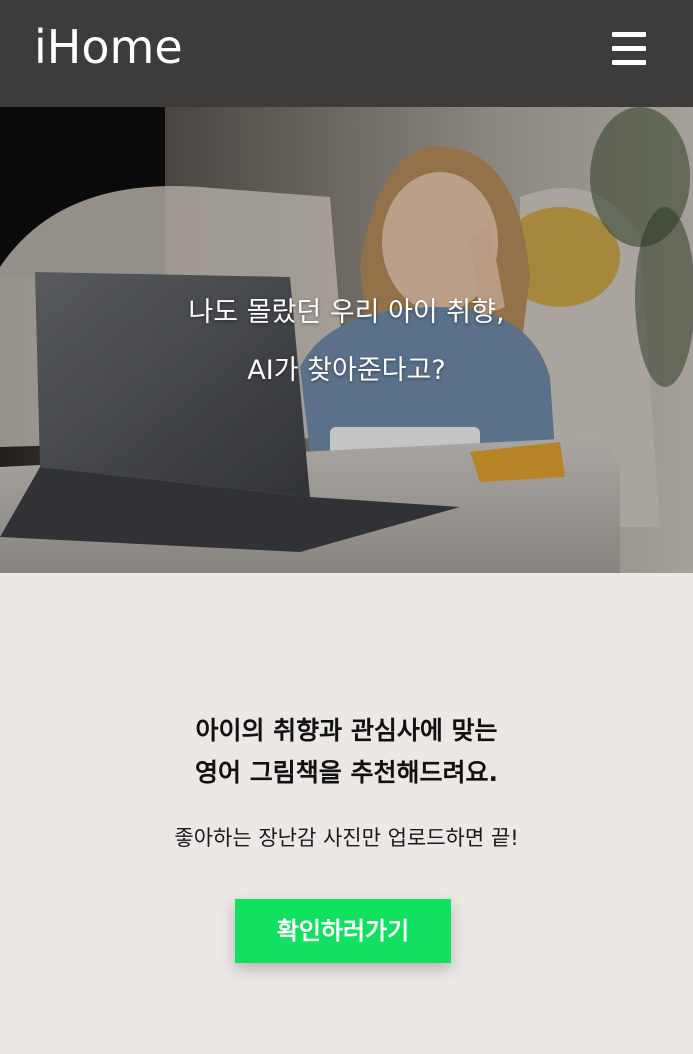  What do you see at coordinates (346, 53) in the screenshot?
I see `app-header: iHome` at bounding box center [346, 53].